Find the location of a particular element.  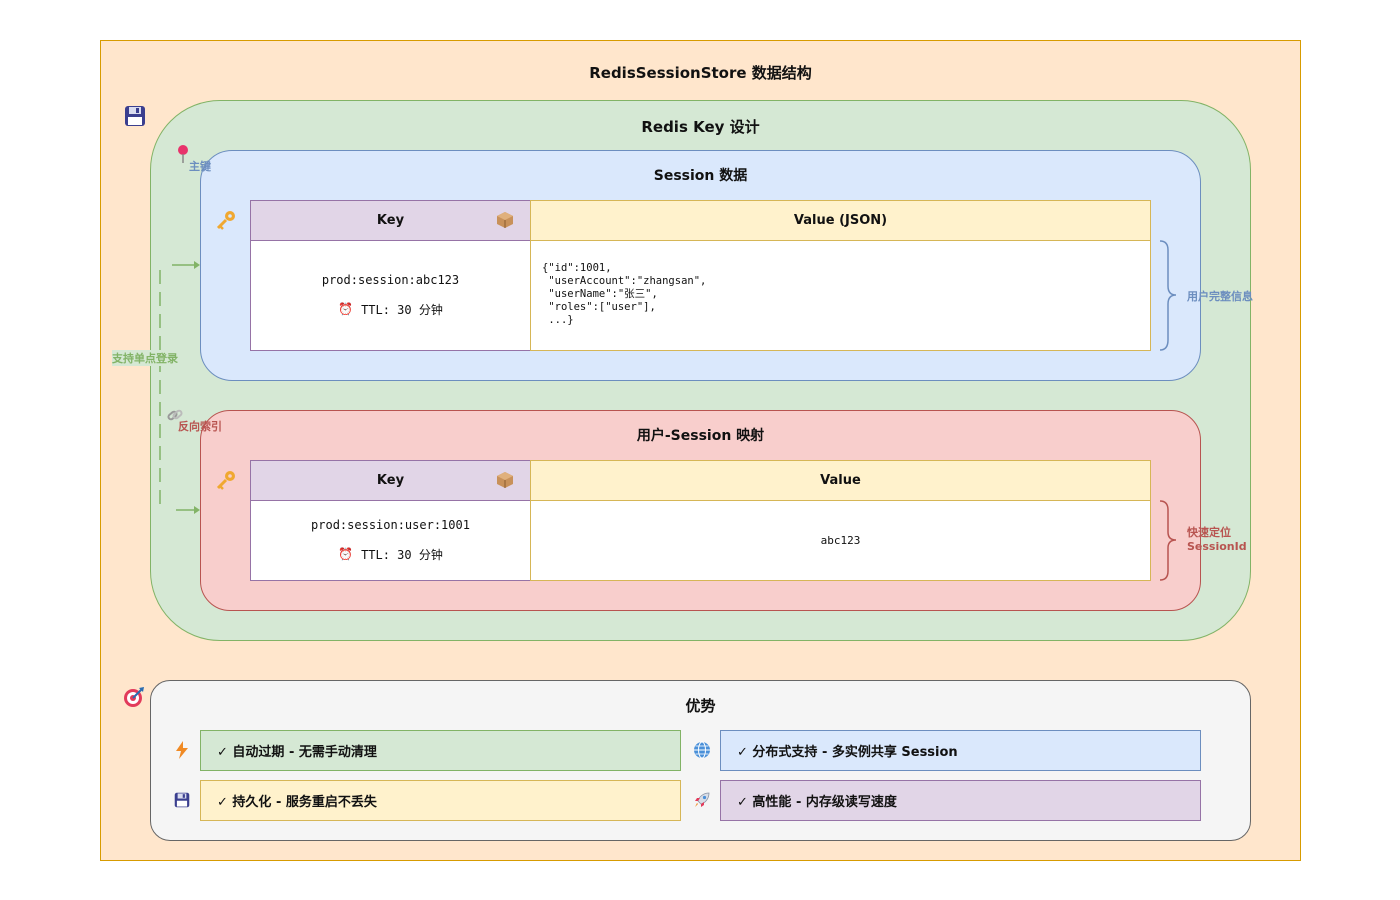

mapping-key-value: prod:session:user:1001 is located at coordinates (390, 525).